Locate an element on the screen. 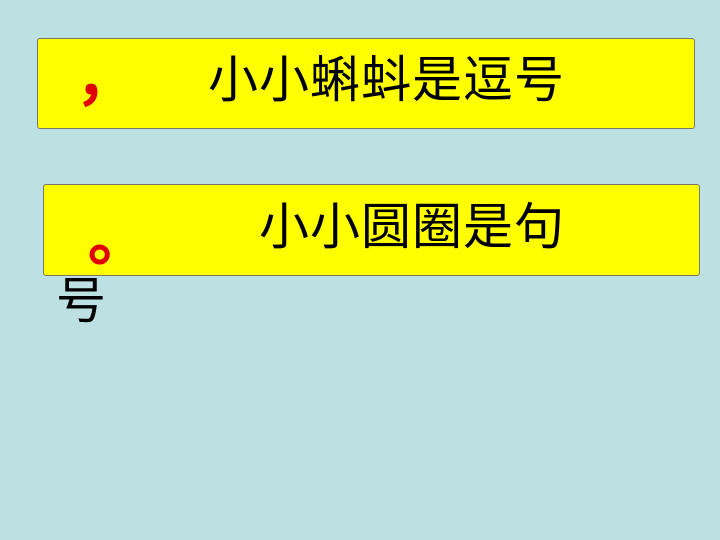 The width and height of the screenshot is (720, 540). comma-mark: ， is located at coordinates (107, 77).